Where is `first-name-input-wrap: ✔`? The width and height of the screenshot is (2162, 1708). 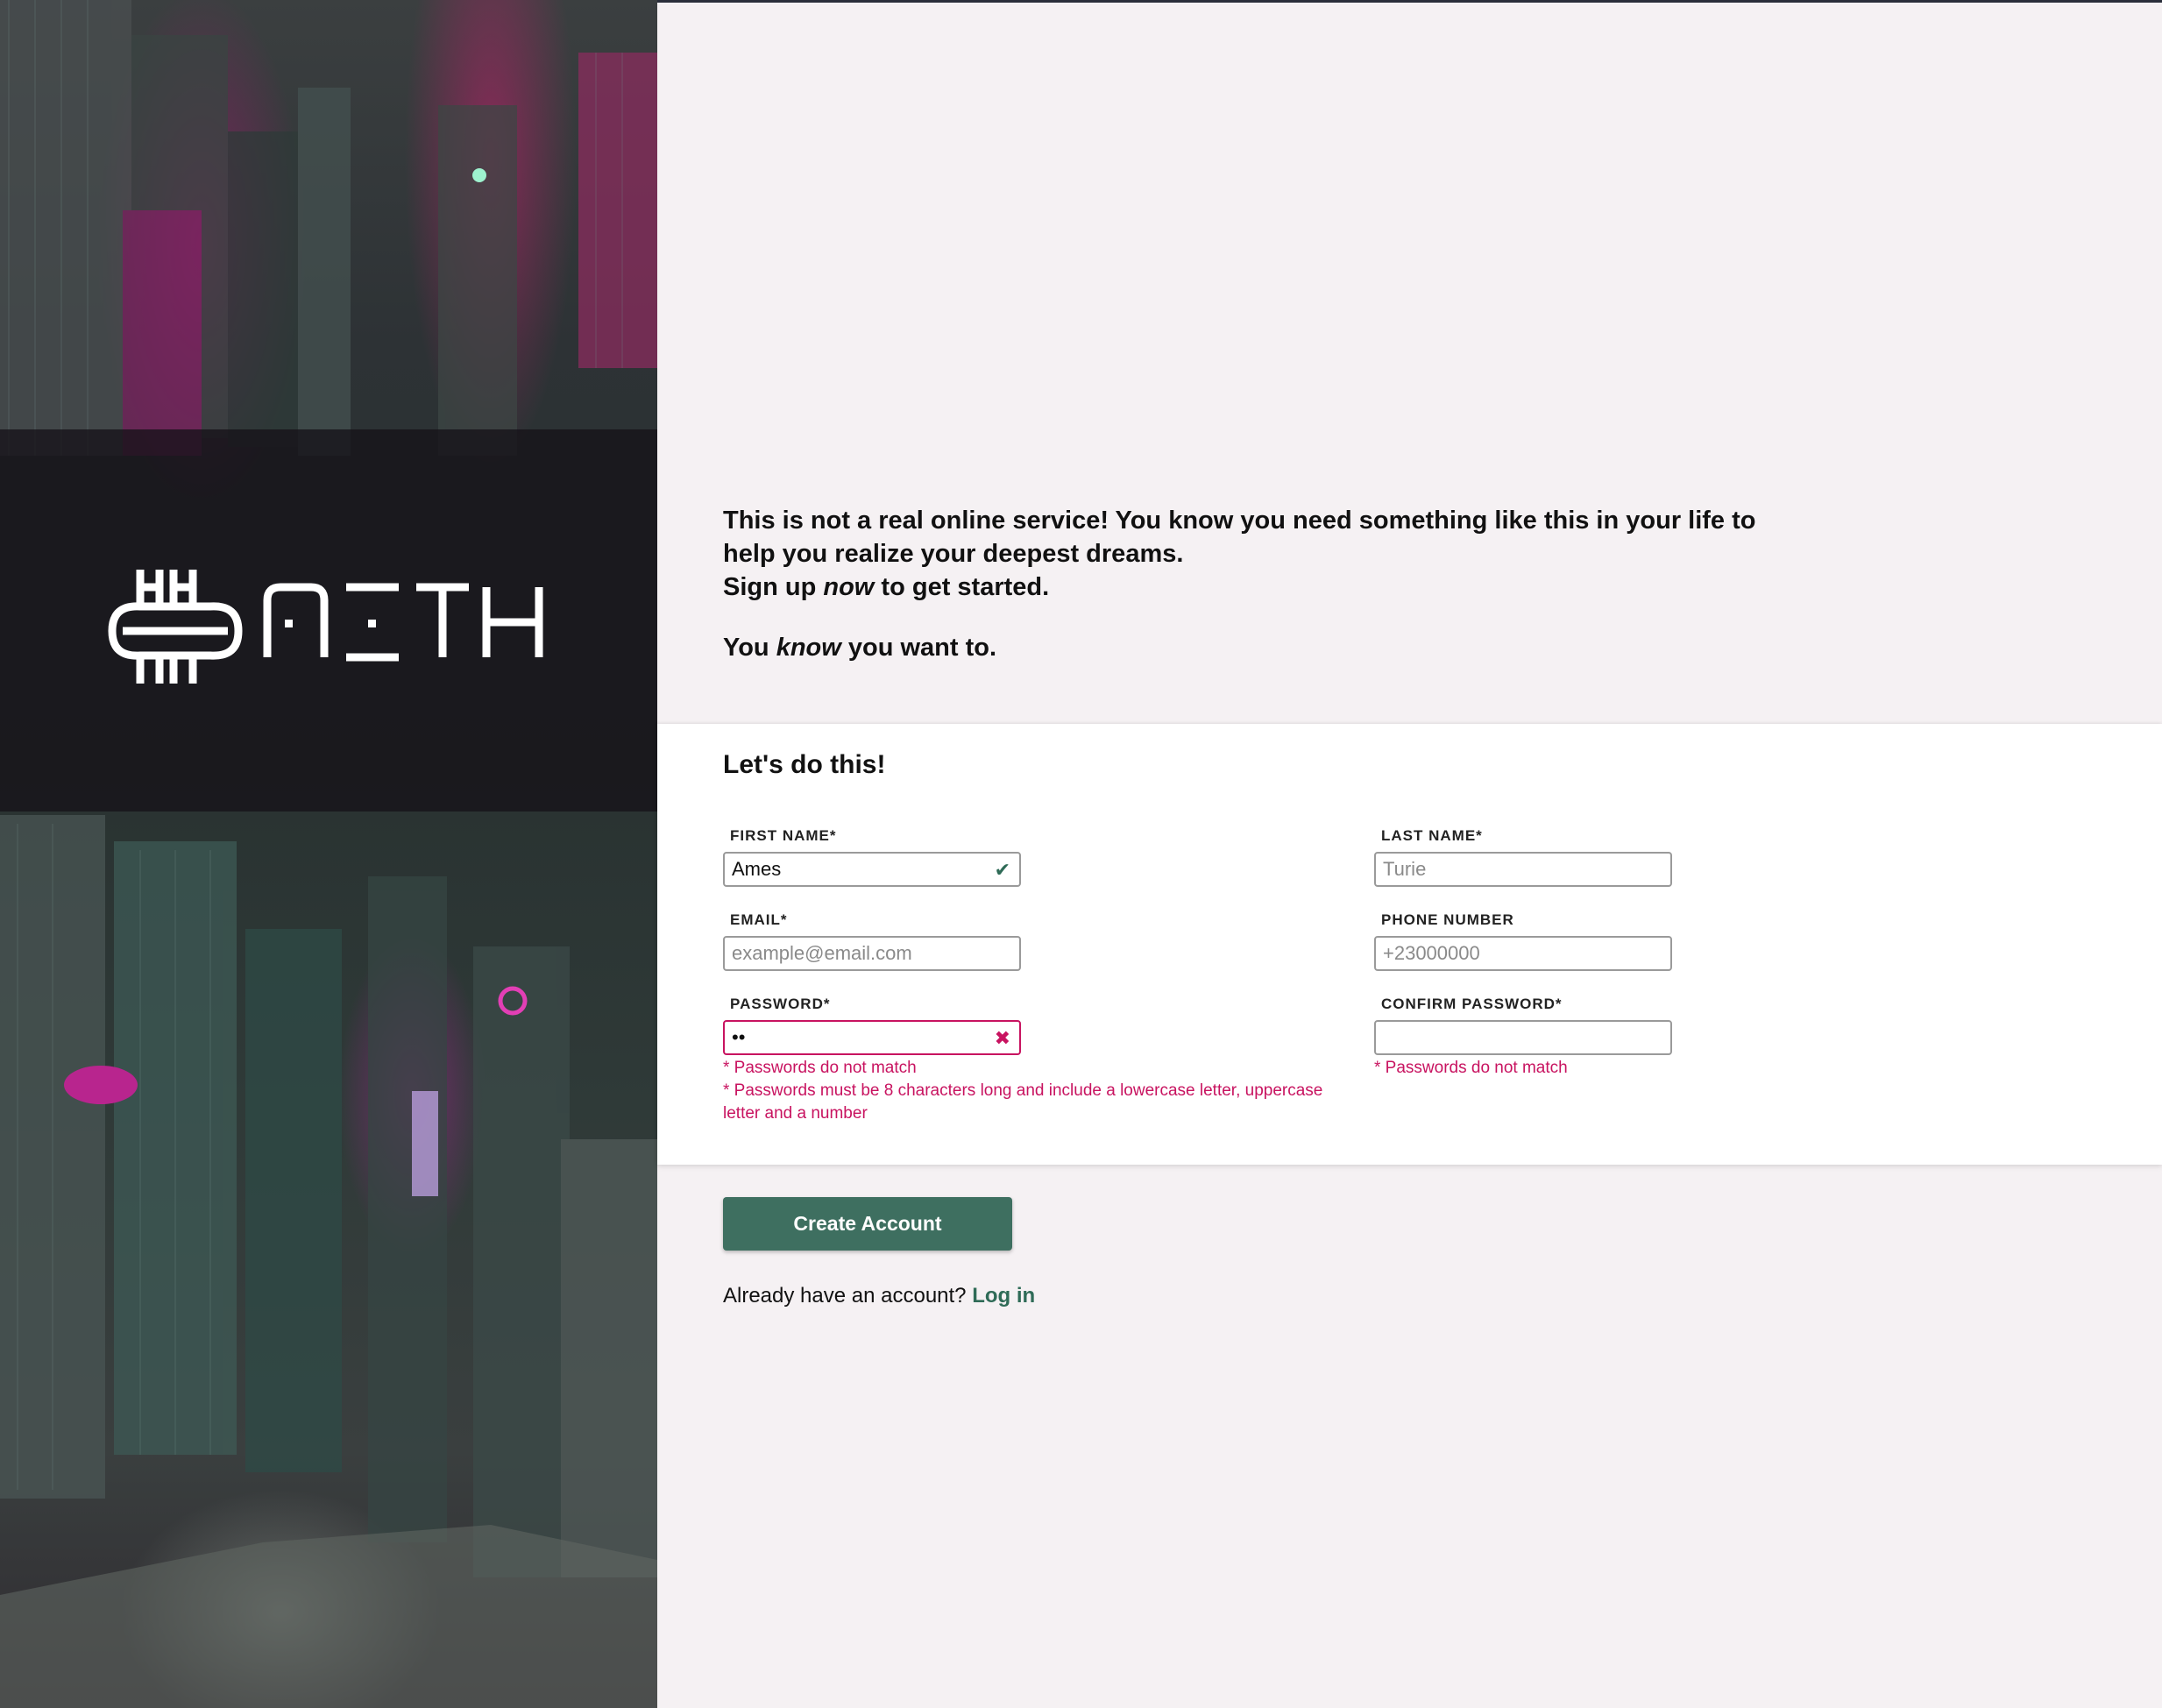 first-name-input-wrap: ✔ is located at coordinates (872, 869).